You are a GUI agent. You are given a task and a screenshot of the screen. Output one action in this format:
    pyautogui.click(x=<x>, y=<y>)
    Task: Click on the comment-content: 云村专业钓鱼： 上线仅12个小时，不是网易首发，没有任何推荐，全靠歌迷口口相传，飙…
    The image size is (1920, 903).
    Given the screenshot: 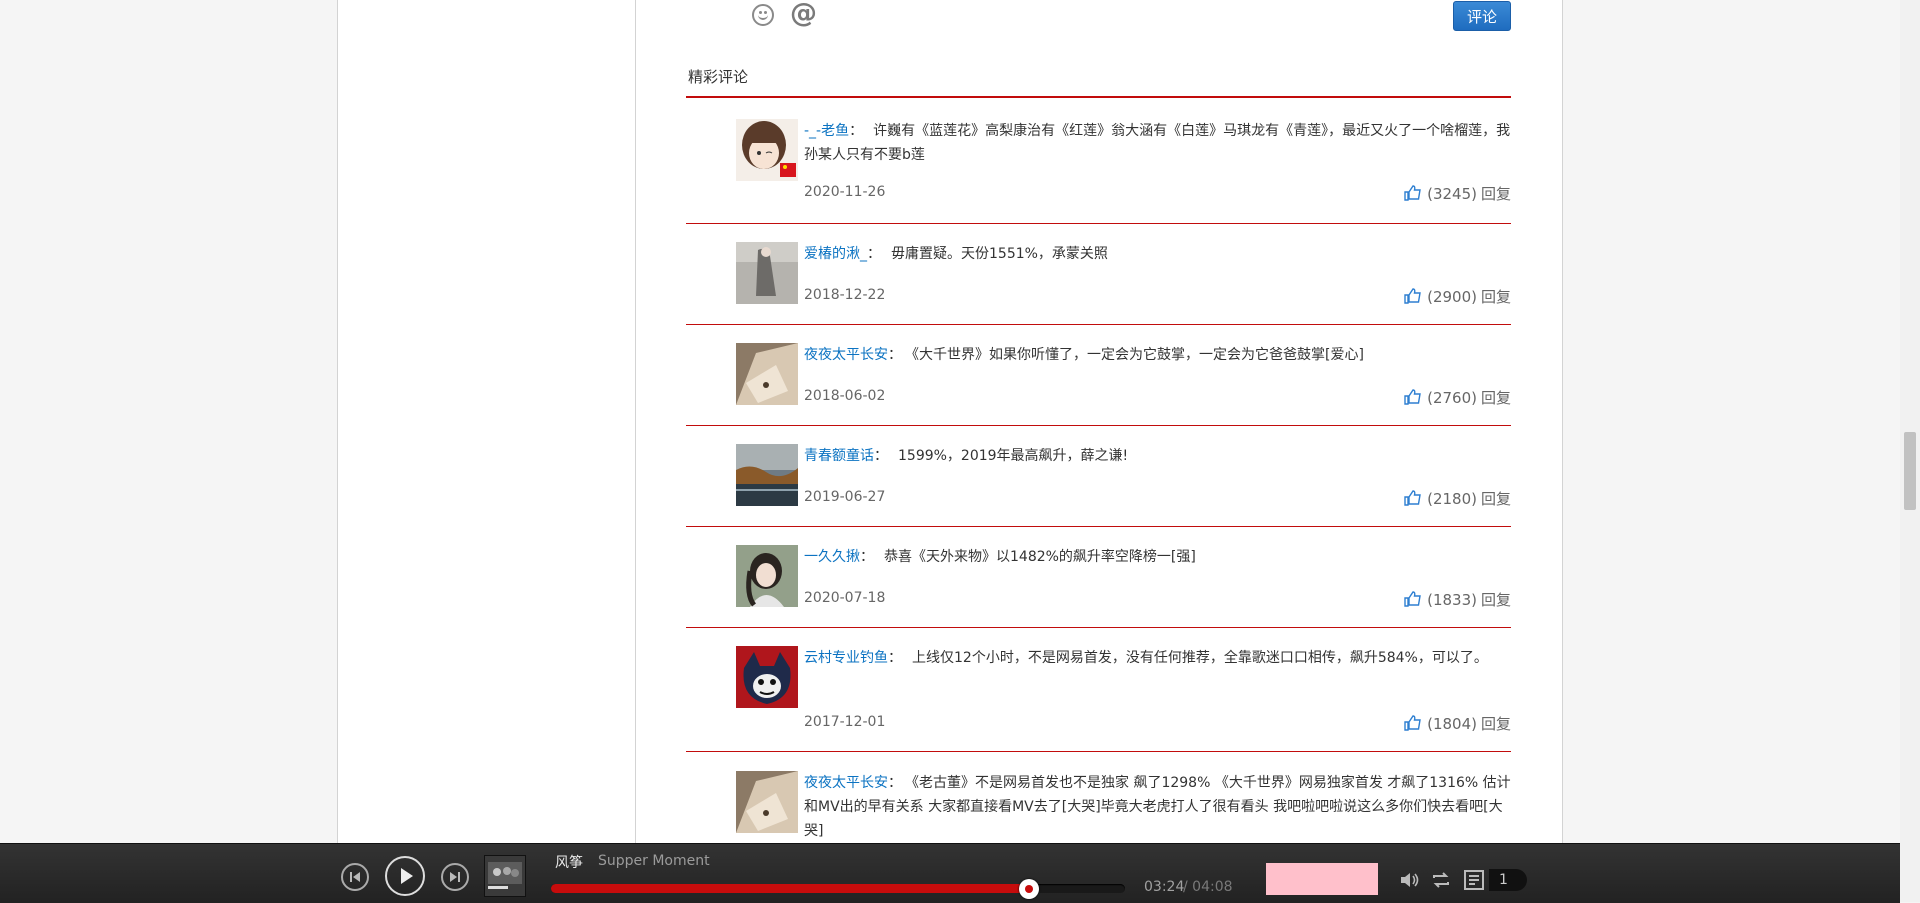 What is the action you would take?
    pyautogui.click(x=1146, y=658)
    